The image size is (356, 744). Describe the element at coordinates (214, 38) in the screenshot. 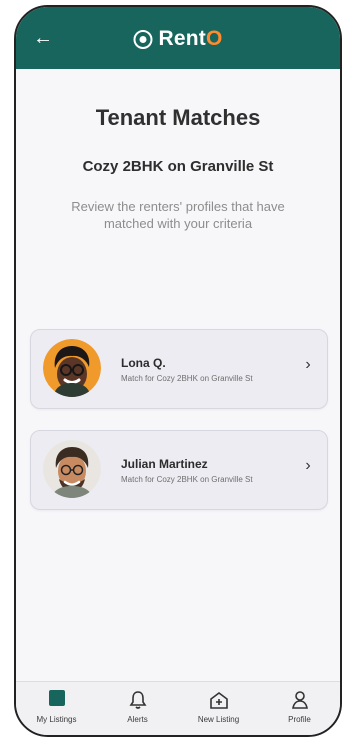

I see `brand-accent: O` at that location.